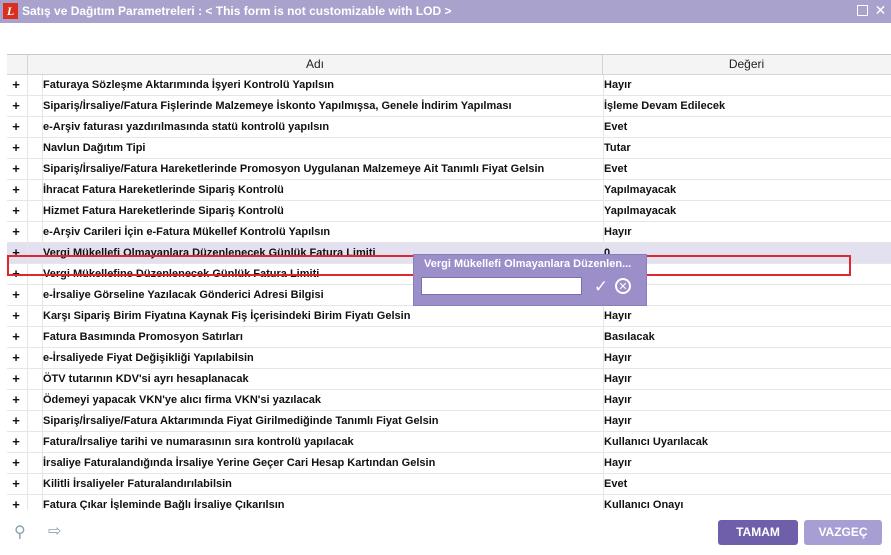  What do you see at coordinates (501, 286) in the screenshot?
I see `limit-value-input` at bounding box center [501, 286].